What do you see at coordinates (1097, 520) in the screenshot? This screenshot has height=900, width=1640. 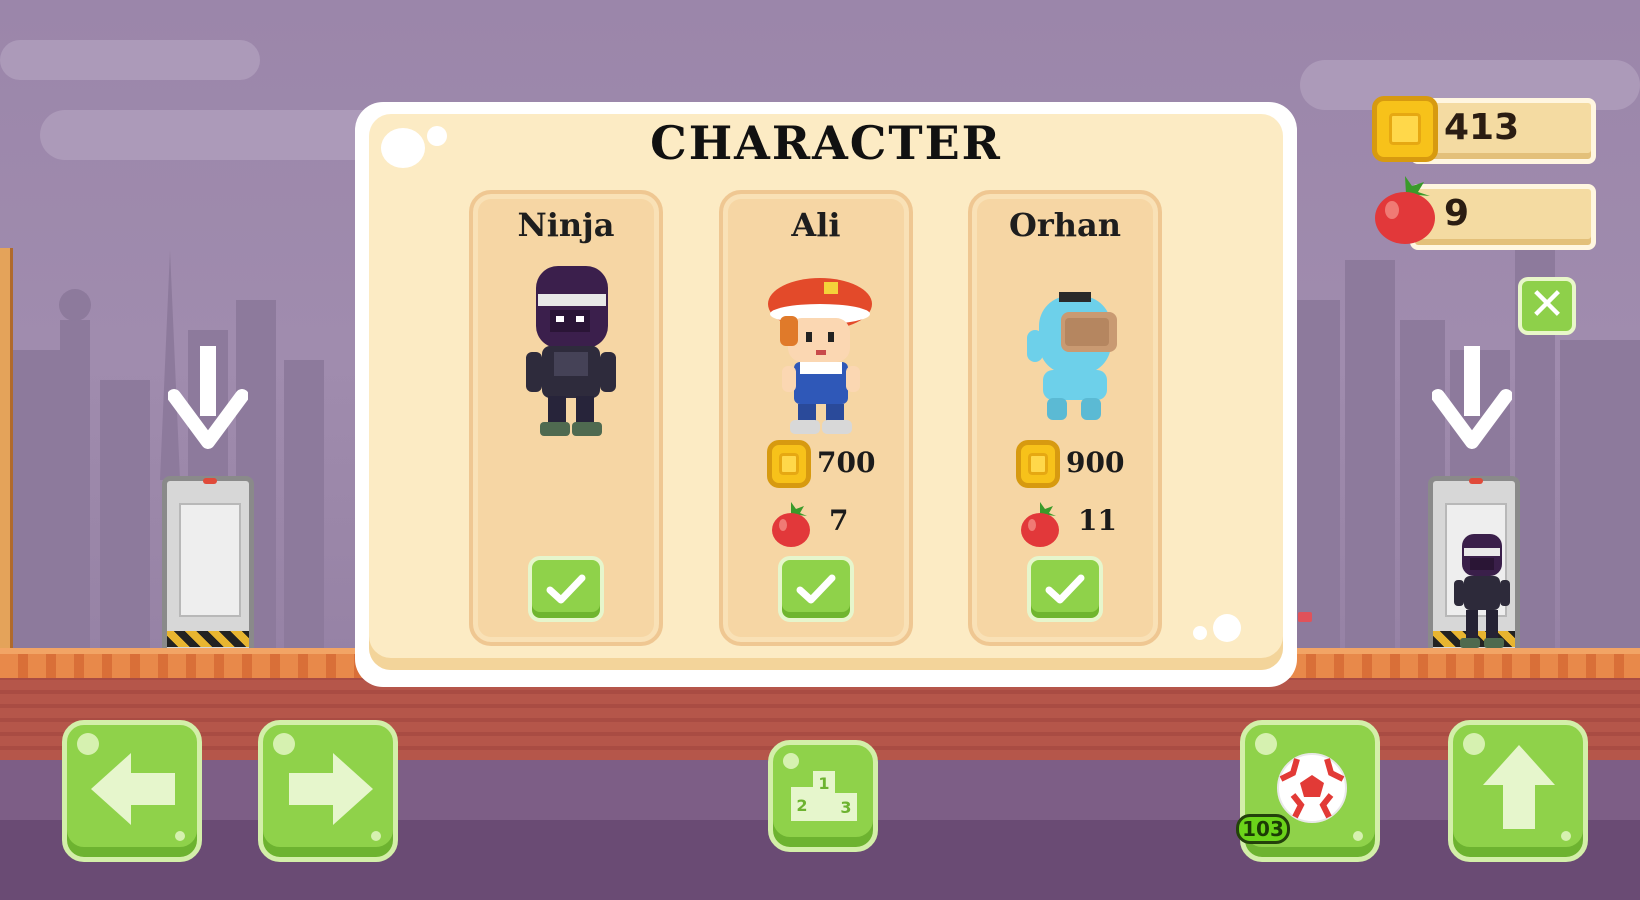 I see `apple-price: 11` at bounding box center [1097, 520].